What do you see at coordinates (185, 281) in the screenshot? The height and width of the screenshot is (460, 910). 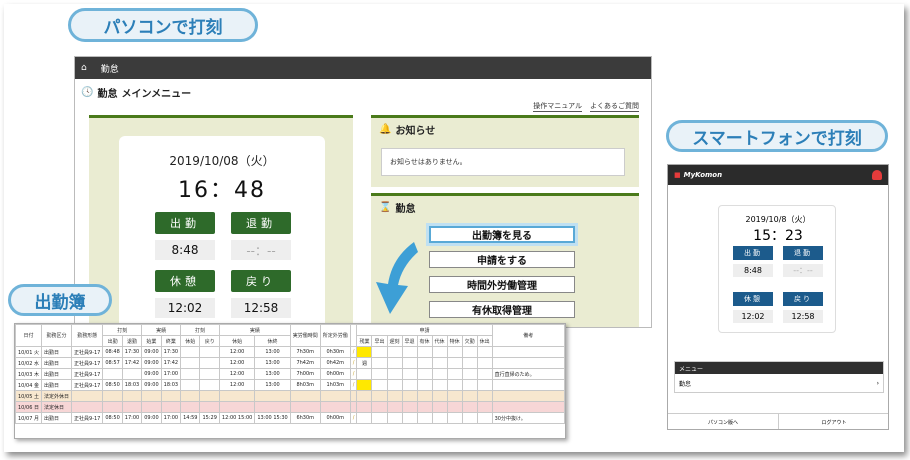 I see `break-button: 休憩` at bounding box center [185, 281].